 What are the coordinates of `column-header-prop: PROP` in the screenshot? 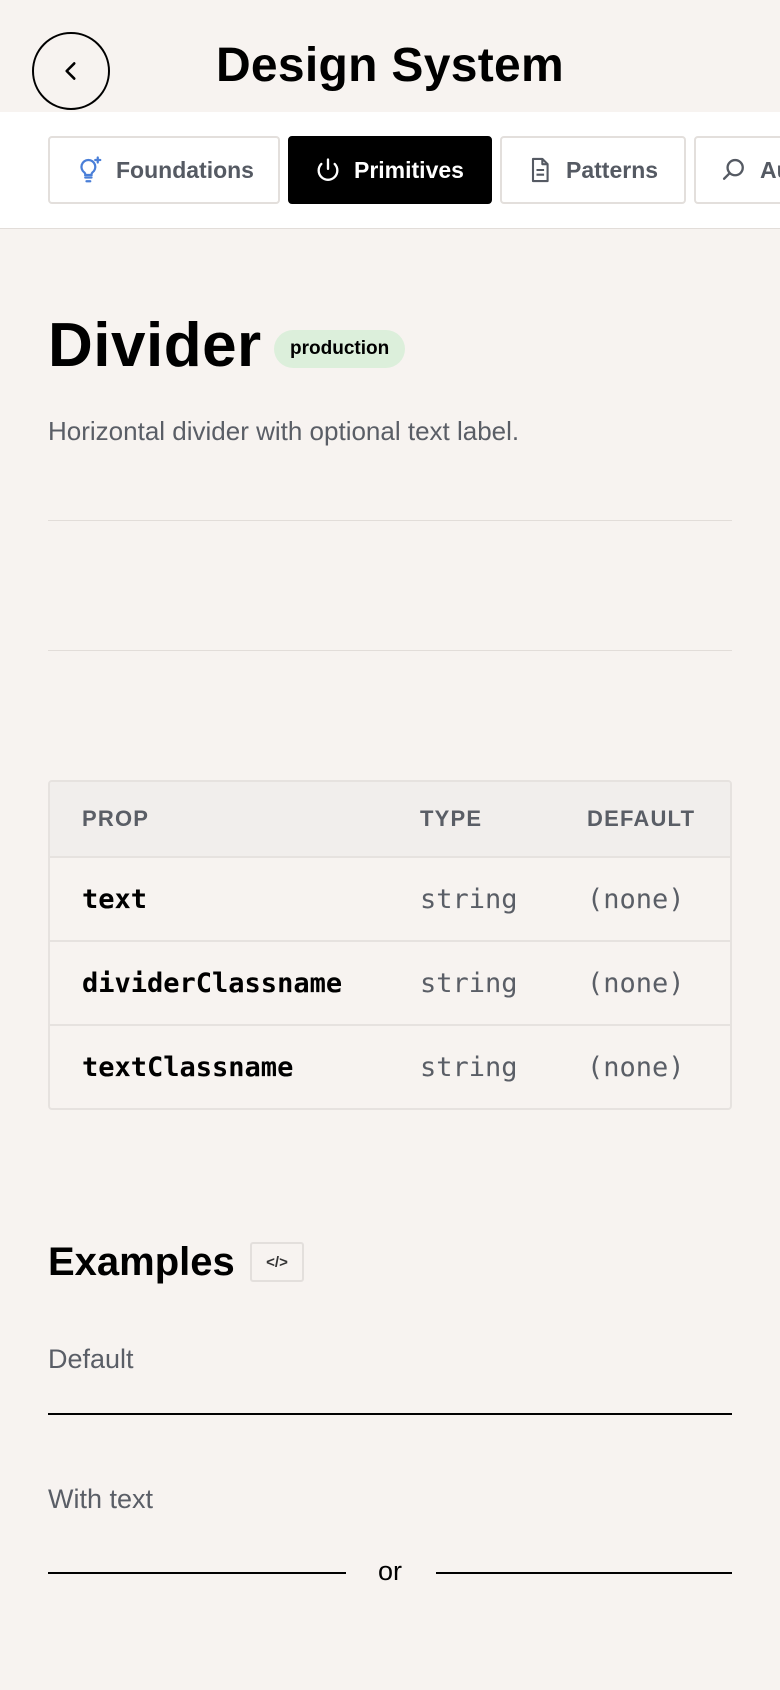 It's located at (116, 818).